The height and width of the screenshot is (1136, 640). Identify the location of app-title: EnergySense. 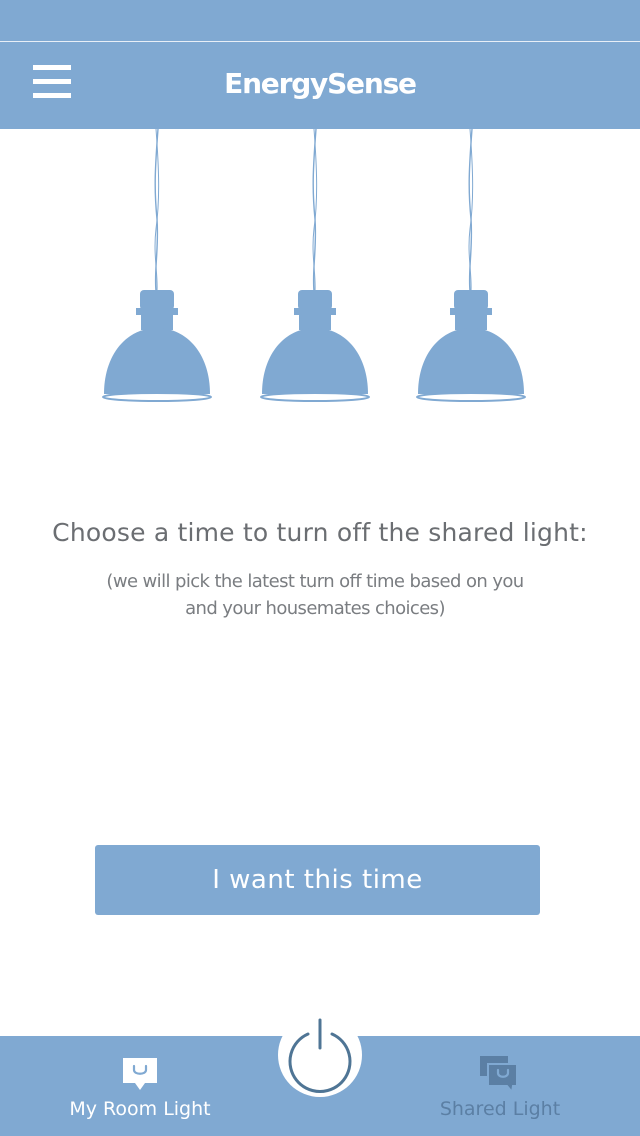
(320, 83).